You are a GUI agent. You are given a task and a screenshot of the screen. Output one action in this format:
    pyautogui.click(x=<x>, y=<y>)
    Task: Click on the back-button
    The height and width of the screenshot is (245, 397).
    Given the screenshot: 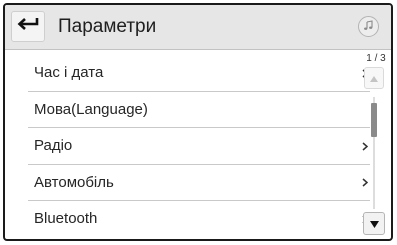 What is the action you would take?
    pyautogui.click(x=28, y=26)
    